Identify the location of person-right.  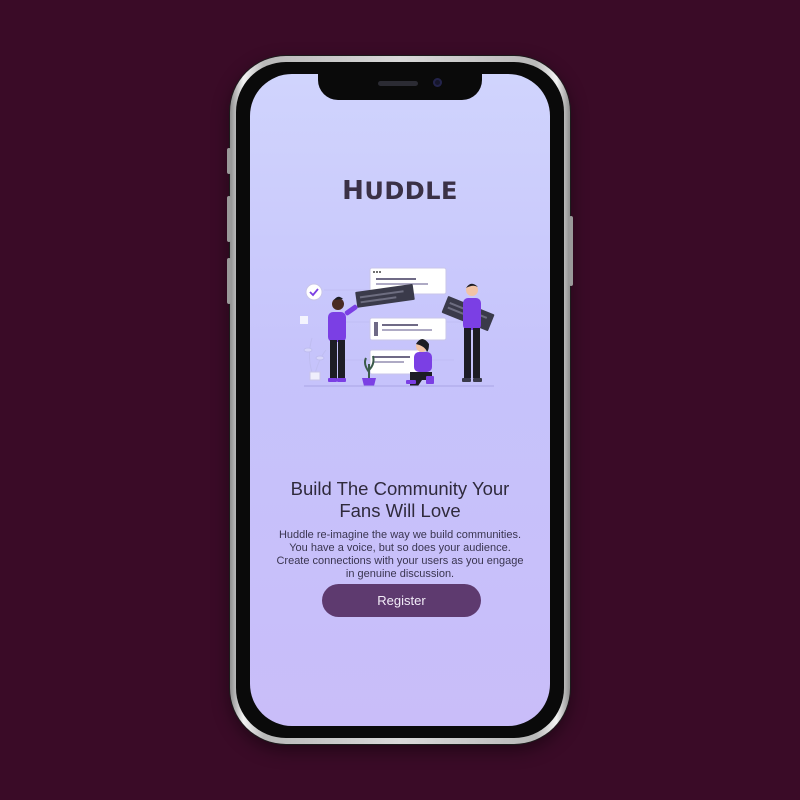
(472, 332).